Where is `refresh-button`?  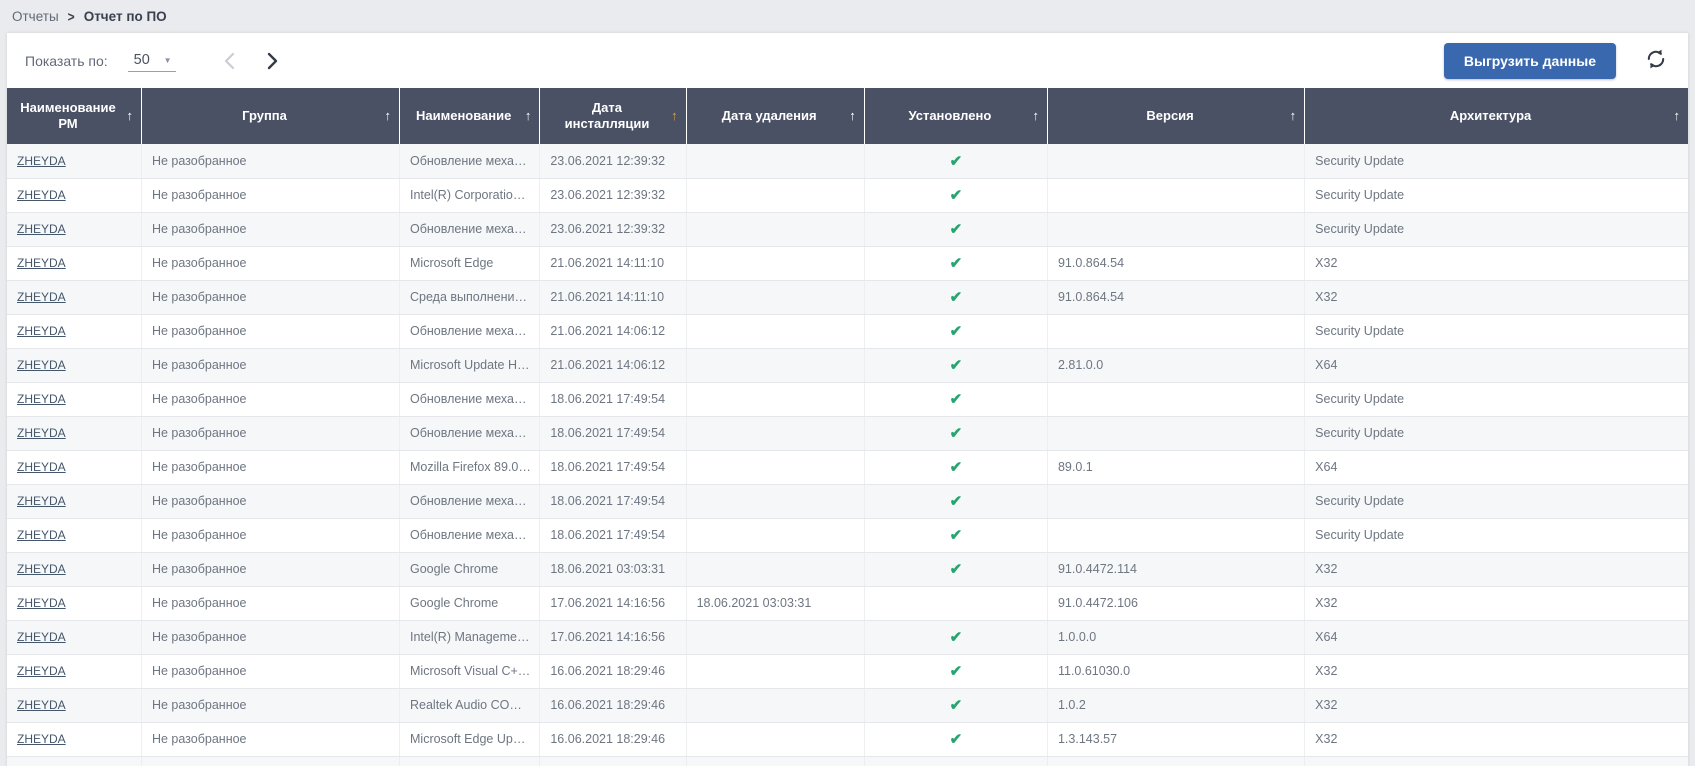
refresh-button is located at coordinates (1656, 60).